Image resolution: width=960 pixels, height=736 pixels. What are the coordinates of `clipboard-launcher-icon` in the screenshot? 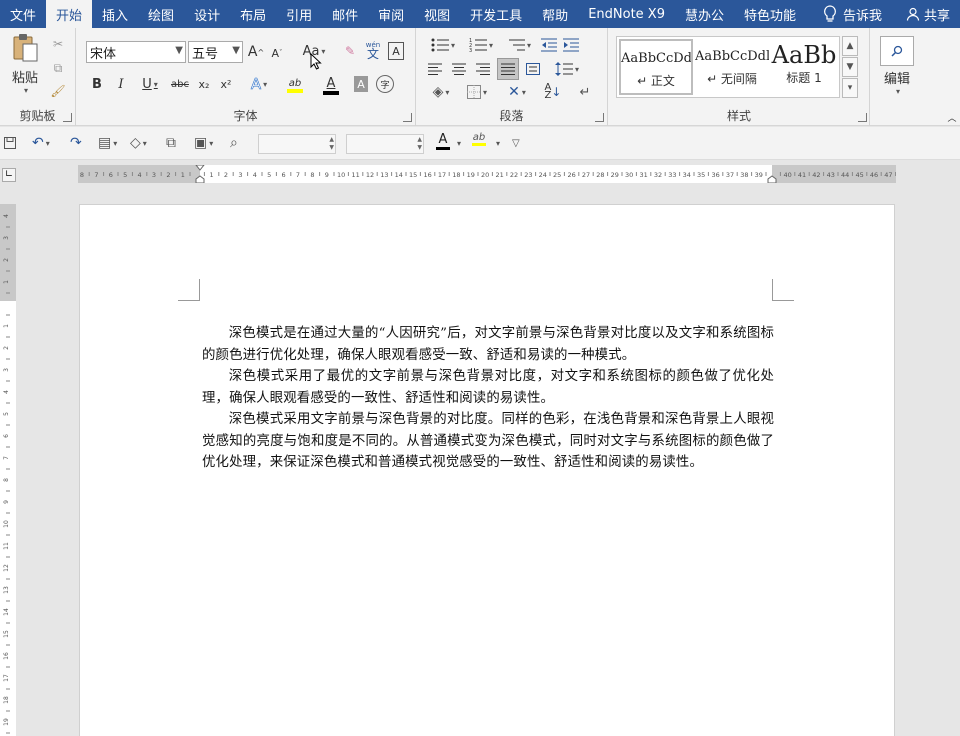 It's located at (67, 117).